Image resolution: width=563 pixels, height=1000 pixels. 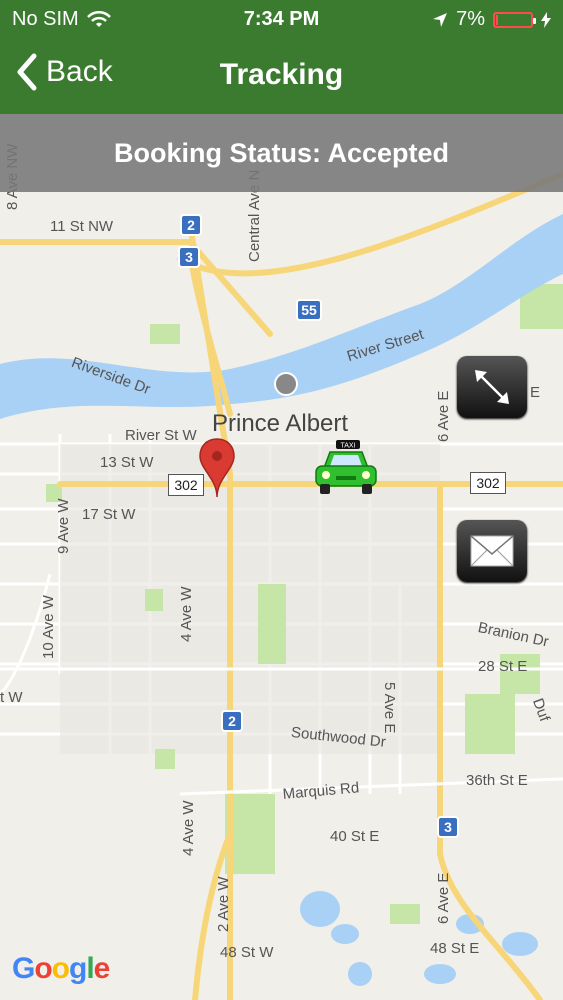 What do you see at coordinates (286, 384) in the screenshot?
I see `landmark-icon` at bounding box center [286, 384].